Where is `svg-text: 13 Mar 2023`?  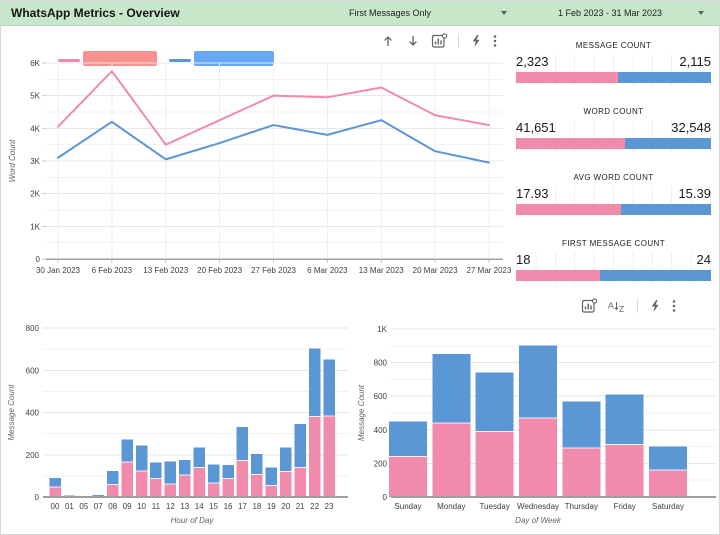
svg-text: 13 Mar 2023 is located at coordinates (381, 270).